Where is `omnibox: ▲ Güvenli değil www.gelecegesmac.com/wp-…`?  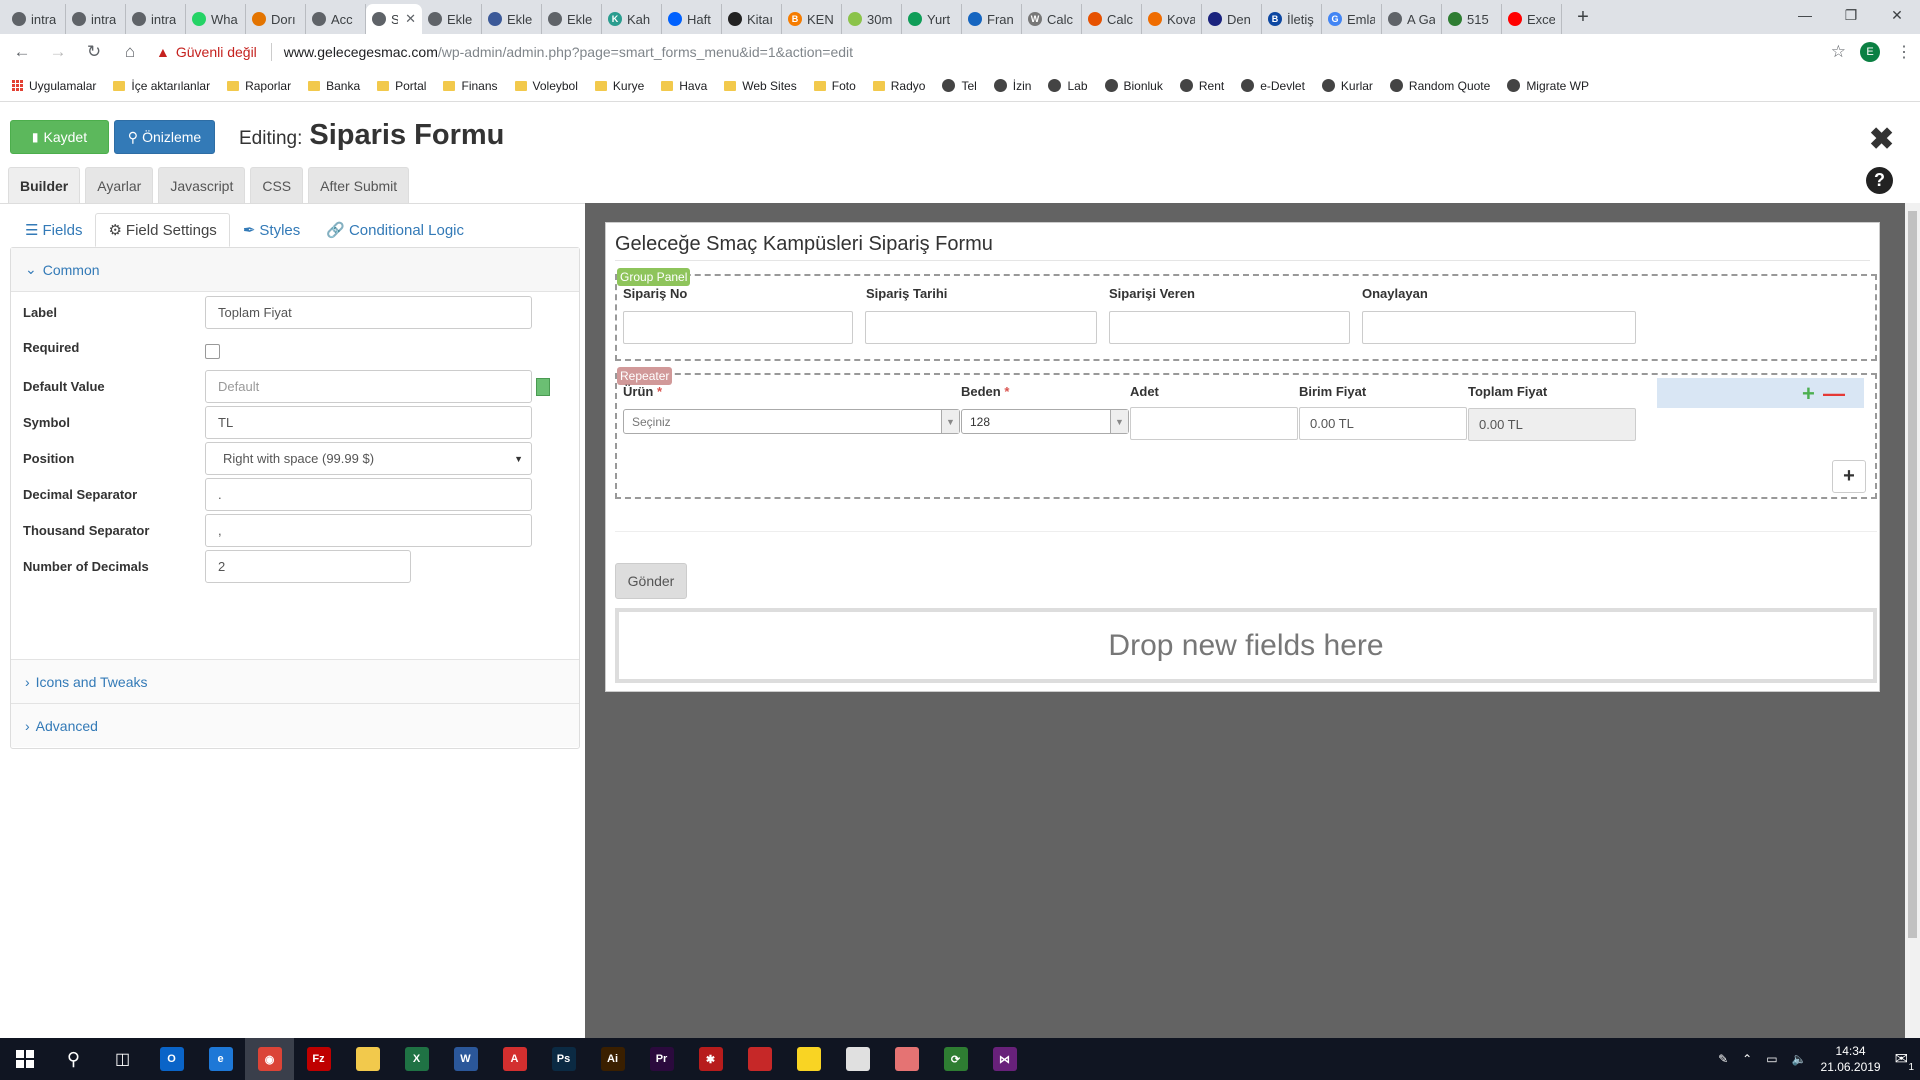 omnibox: ▲ Güvenli değil www.gelecegesmac.com/wp-… is located at coordinates (989, 52).